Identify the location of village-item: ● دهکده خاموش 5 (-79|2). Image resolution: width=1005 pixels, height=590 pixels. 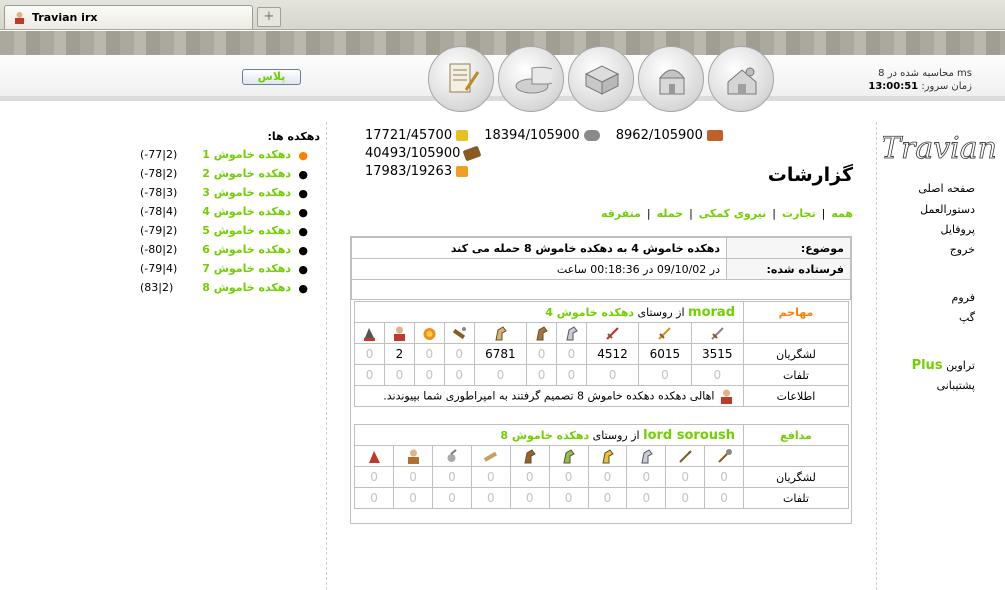
(230, 233).